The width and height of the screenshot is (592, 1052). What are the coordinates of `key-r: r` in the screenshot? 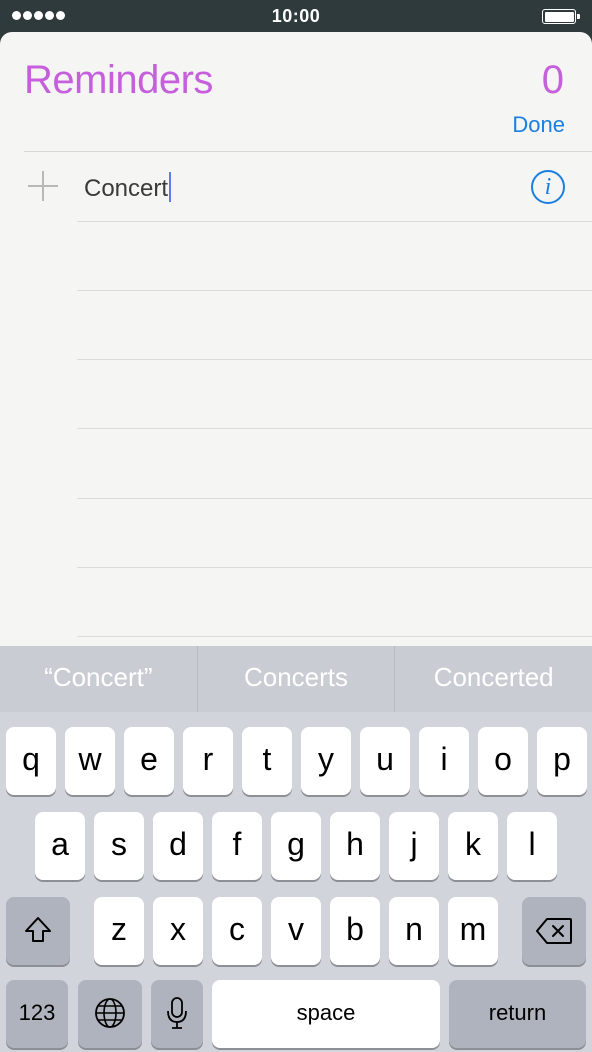 It's located at (208, 761).